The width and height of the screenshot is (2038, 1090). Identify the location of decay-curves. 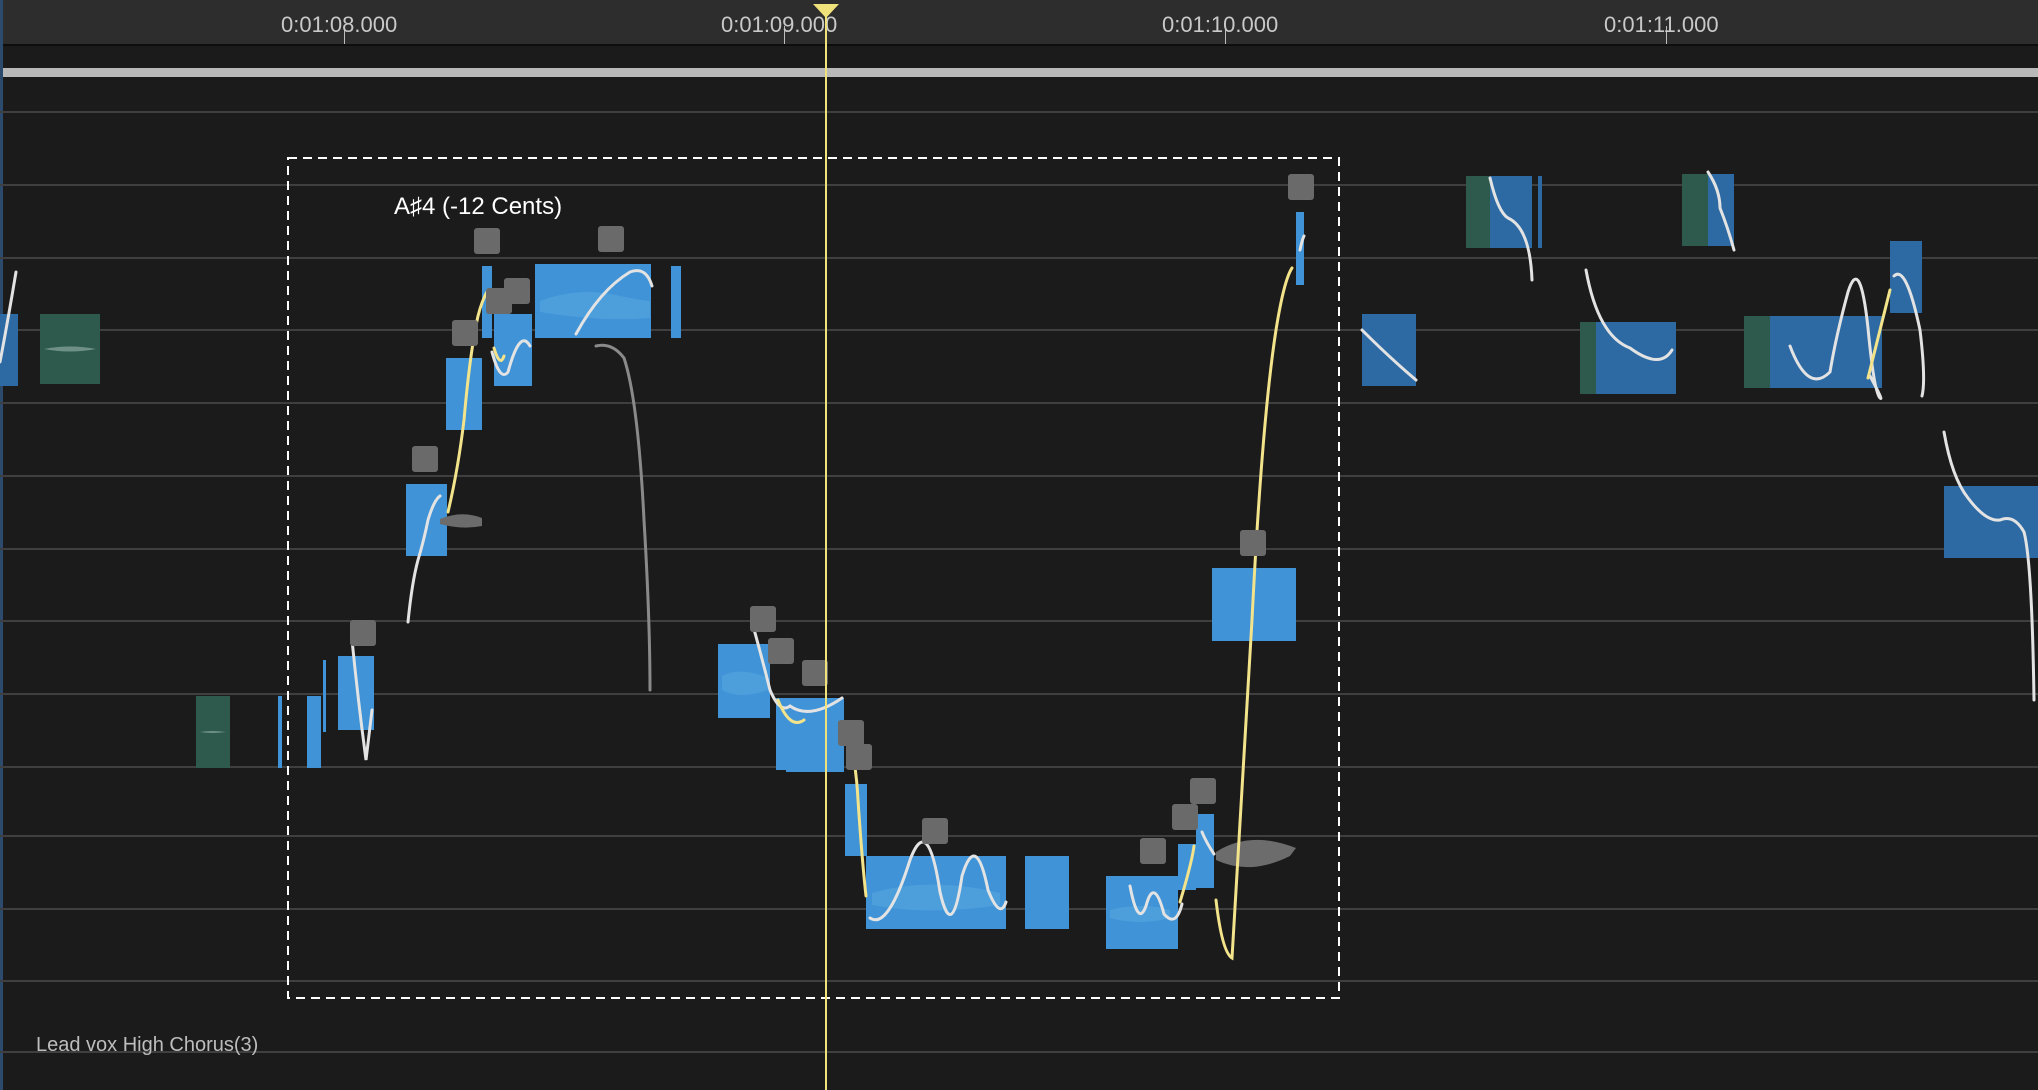
(623, 517).